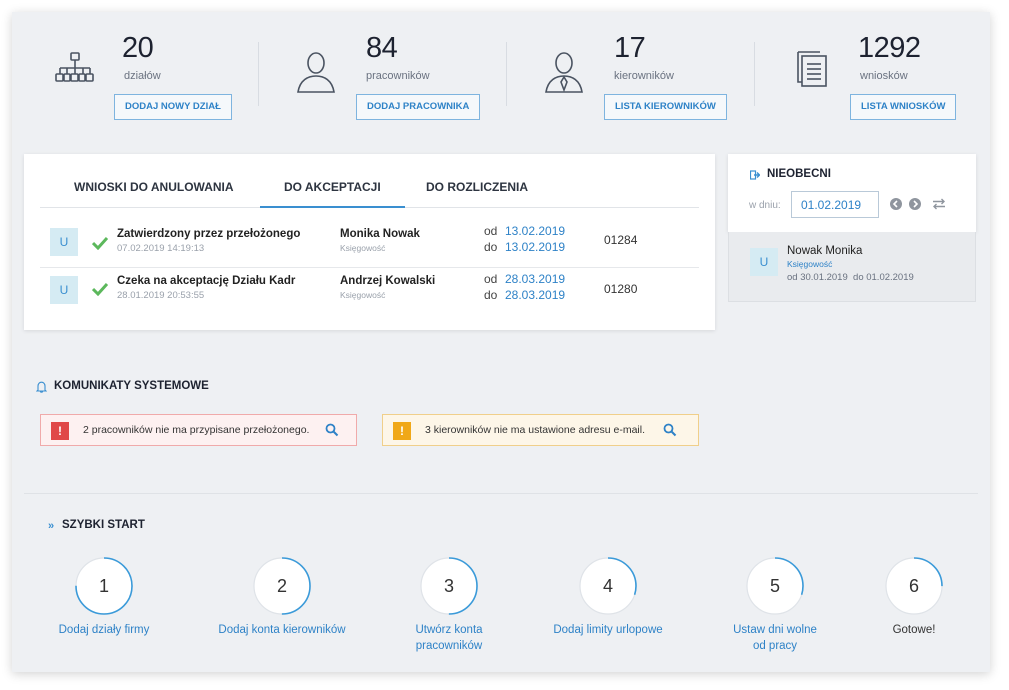 Image resolution: width=1009 pixels, height=690 pixels. I want to click on quick-start-step-6: 6, so click(914, 586).